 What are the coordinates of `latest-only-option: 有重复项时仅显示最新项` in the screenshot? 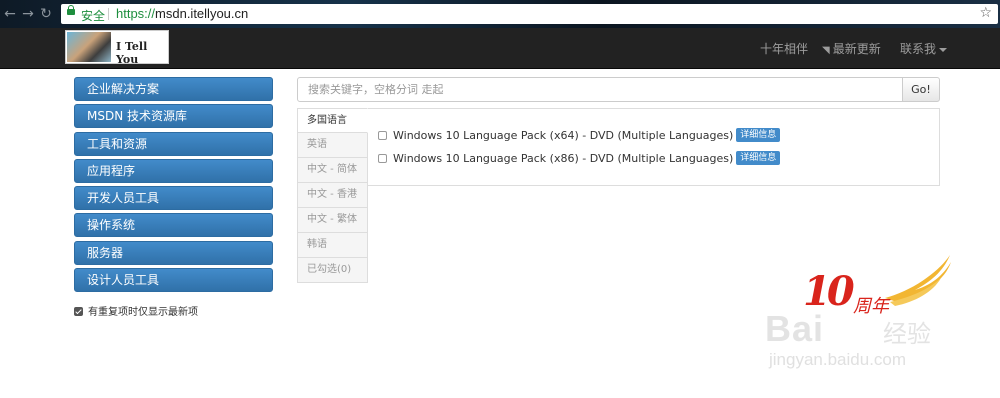 It's located at (136, 310).